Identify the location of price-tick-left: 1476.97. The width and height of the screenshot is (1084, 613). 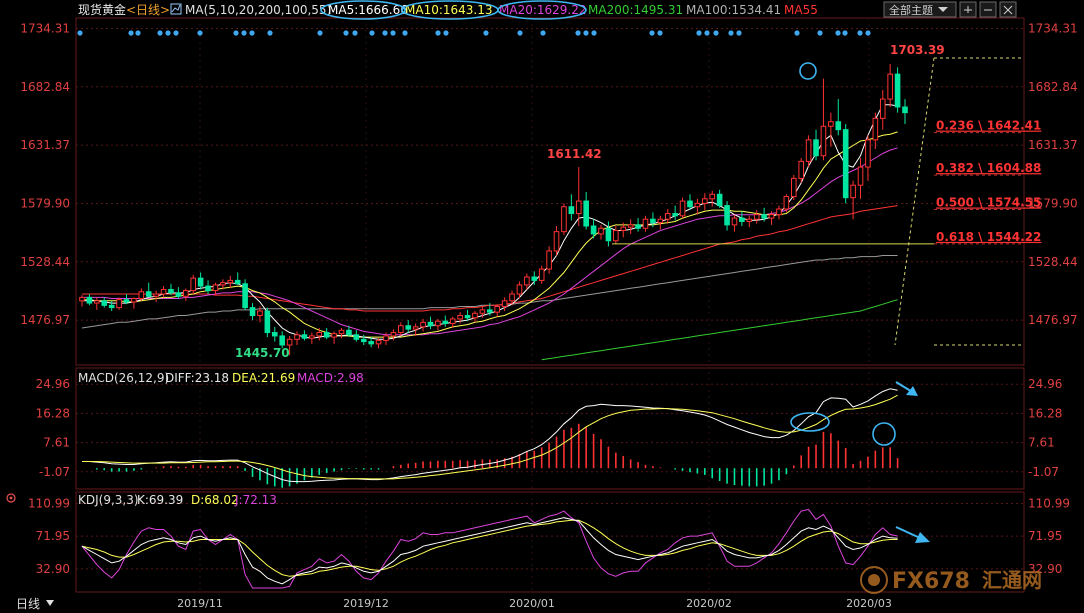
(45, 320).